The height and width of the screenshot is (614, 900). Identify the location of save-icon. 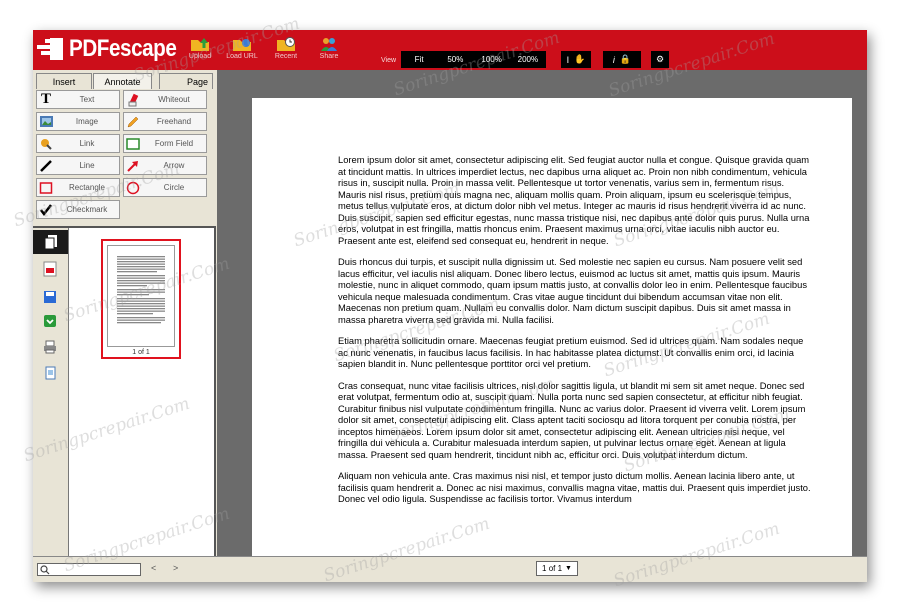
(50, 297).